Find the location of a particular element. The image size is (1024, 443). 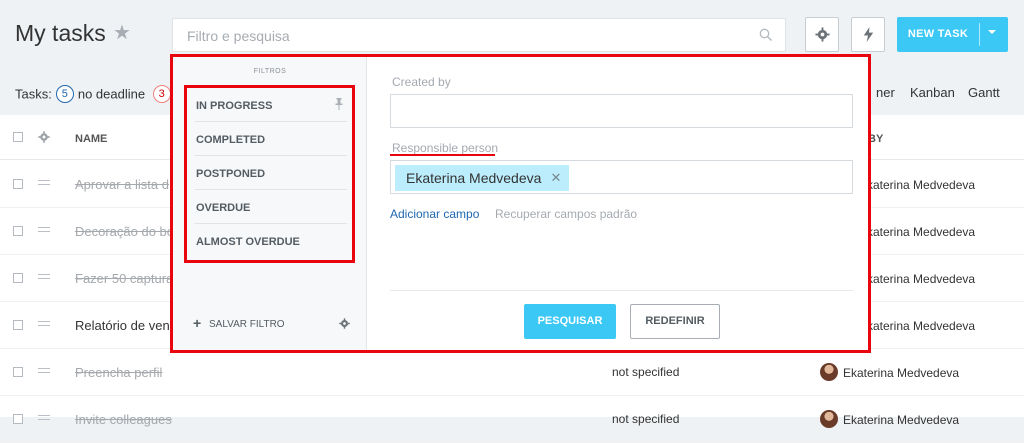

task-name: Preencha perfil is located at coordinates (118, 372).